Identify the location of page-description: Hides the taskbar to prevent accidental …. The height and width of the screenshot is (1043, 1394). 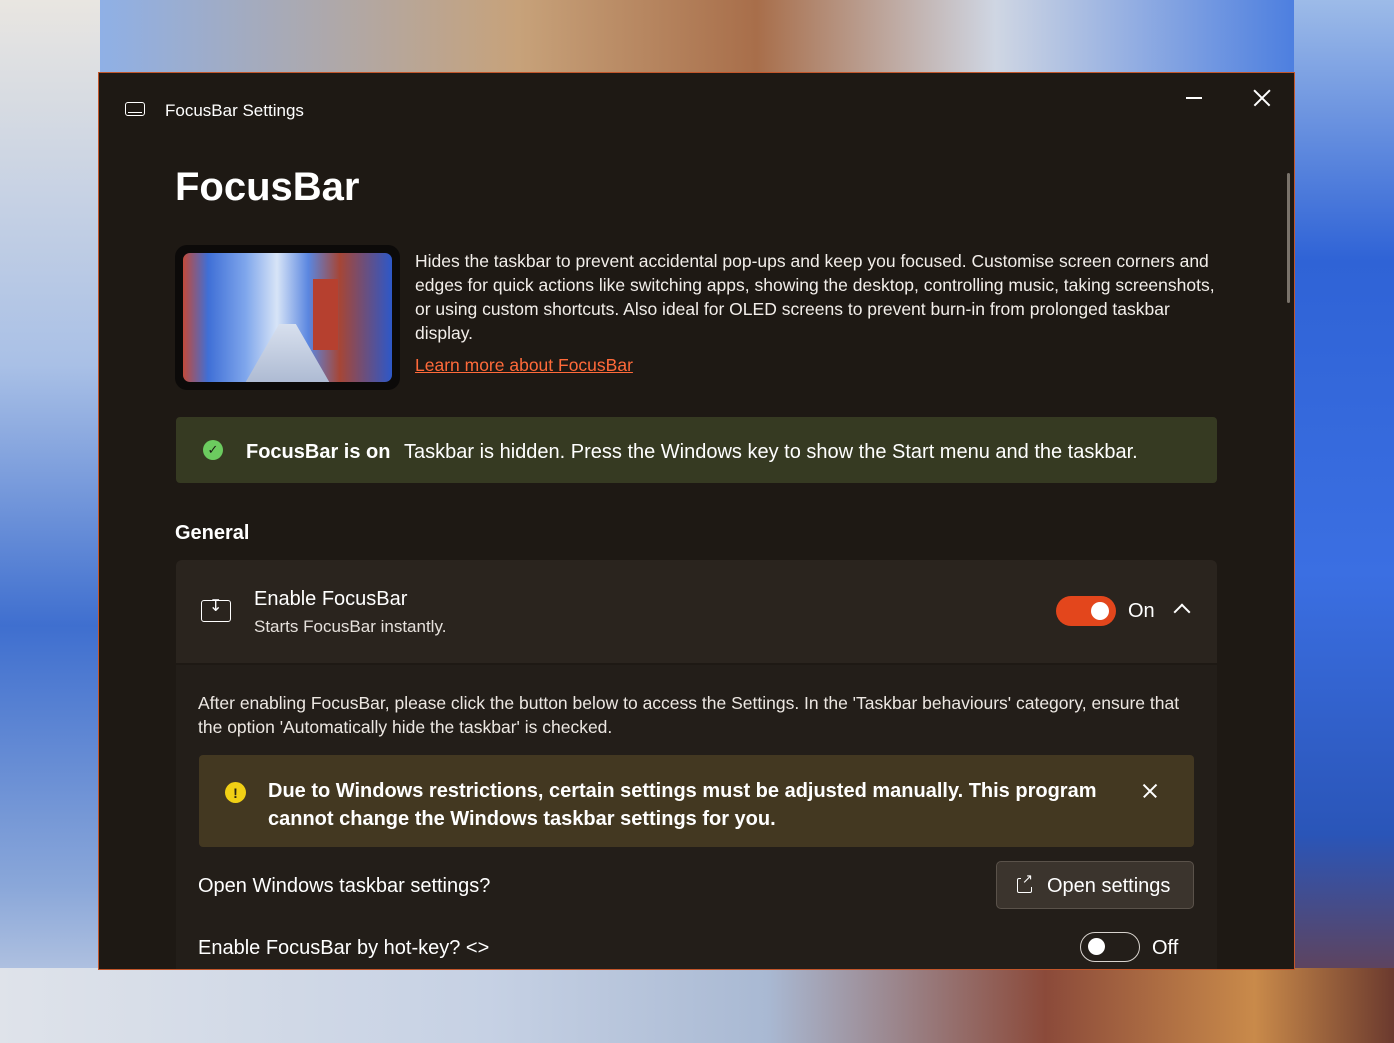
(815, 297).